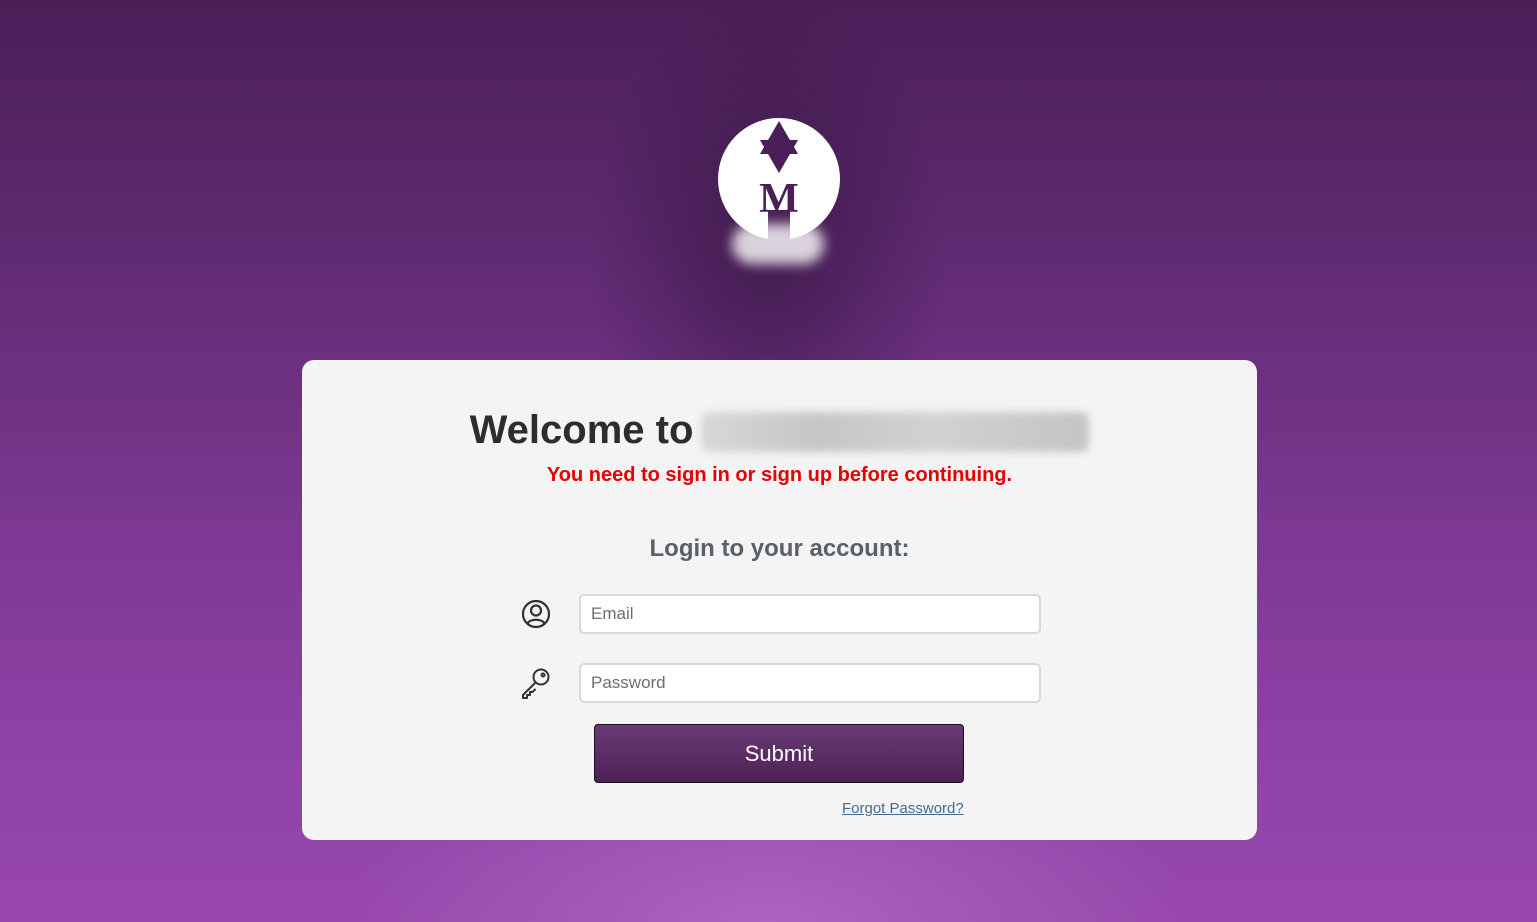 The height and width of the screenshot is (922, 1537). I want to click on email-field, so click(810, 614).